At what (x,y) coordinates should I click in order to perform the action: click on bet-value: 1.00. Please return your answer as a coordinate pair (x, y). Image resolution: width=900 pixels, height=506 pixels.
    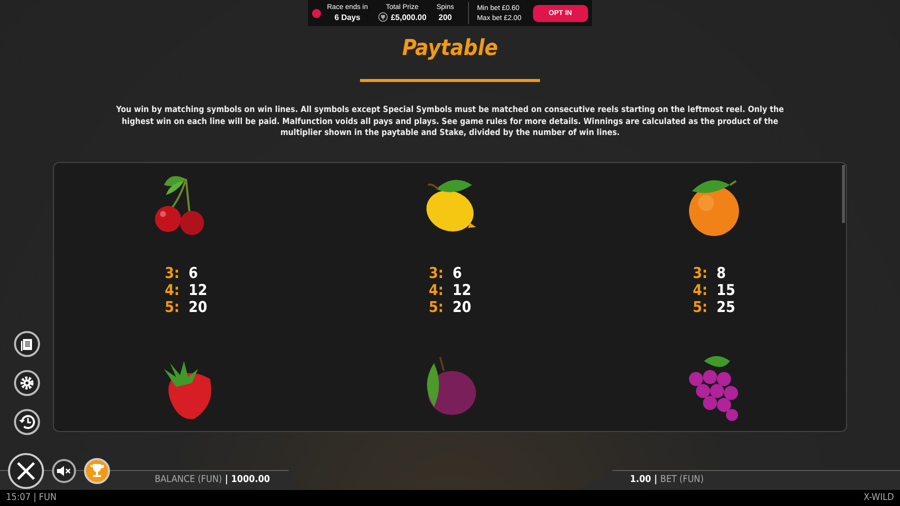
    Looking at the image, I should click on (641, 479).